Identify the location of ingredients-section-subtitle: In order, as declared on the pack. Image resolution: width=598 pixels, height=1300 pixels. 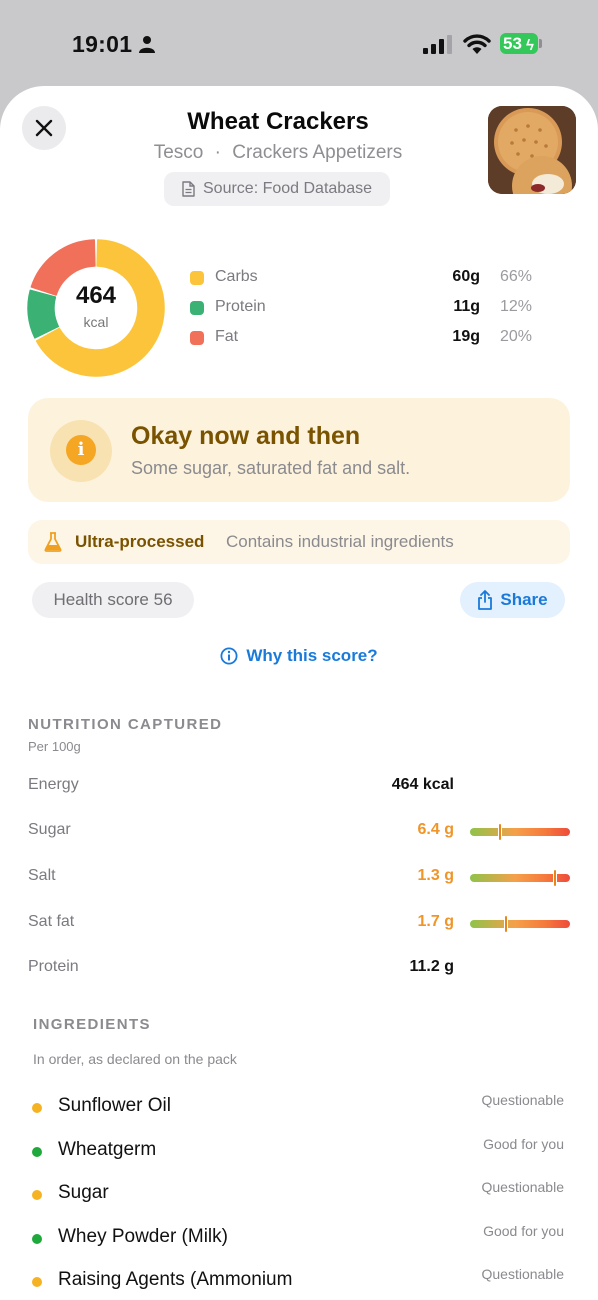
(135, 1059).